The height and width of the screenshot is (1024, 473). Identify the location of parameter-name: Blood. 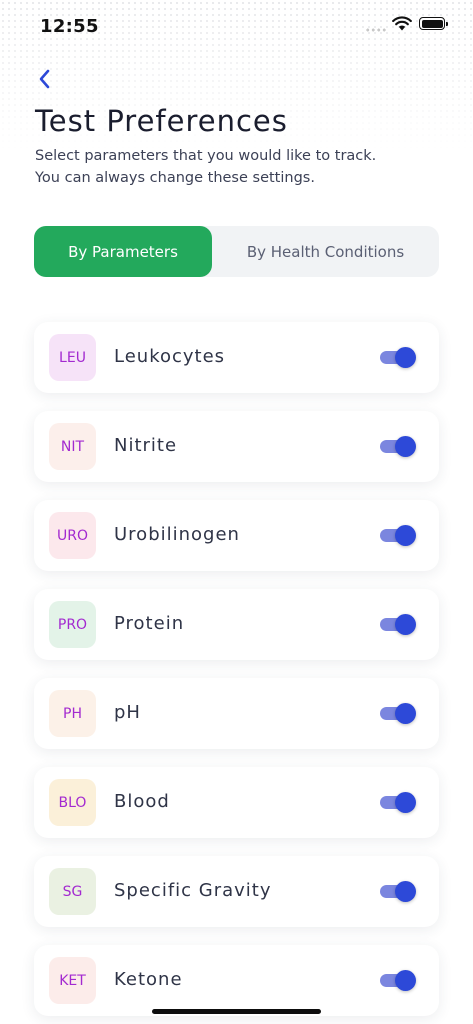
(142, 801).